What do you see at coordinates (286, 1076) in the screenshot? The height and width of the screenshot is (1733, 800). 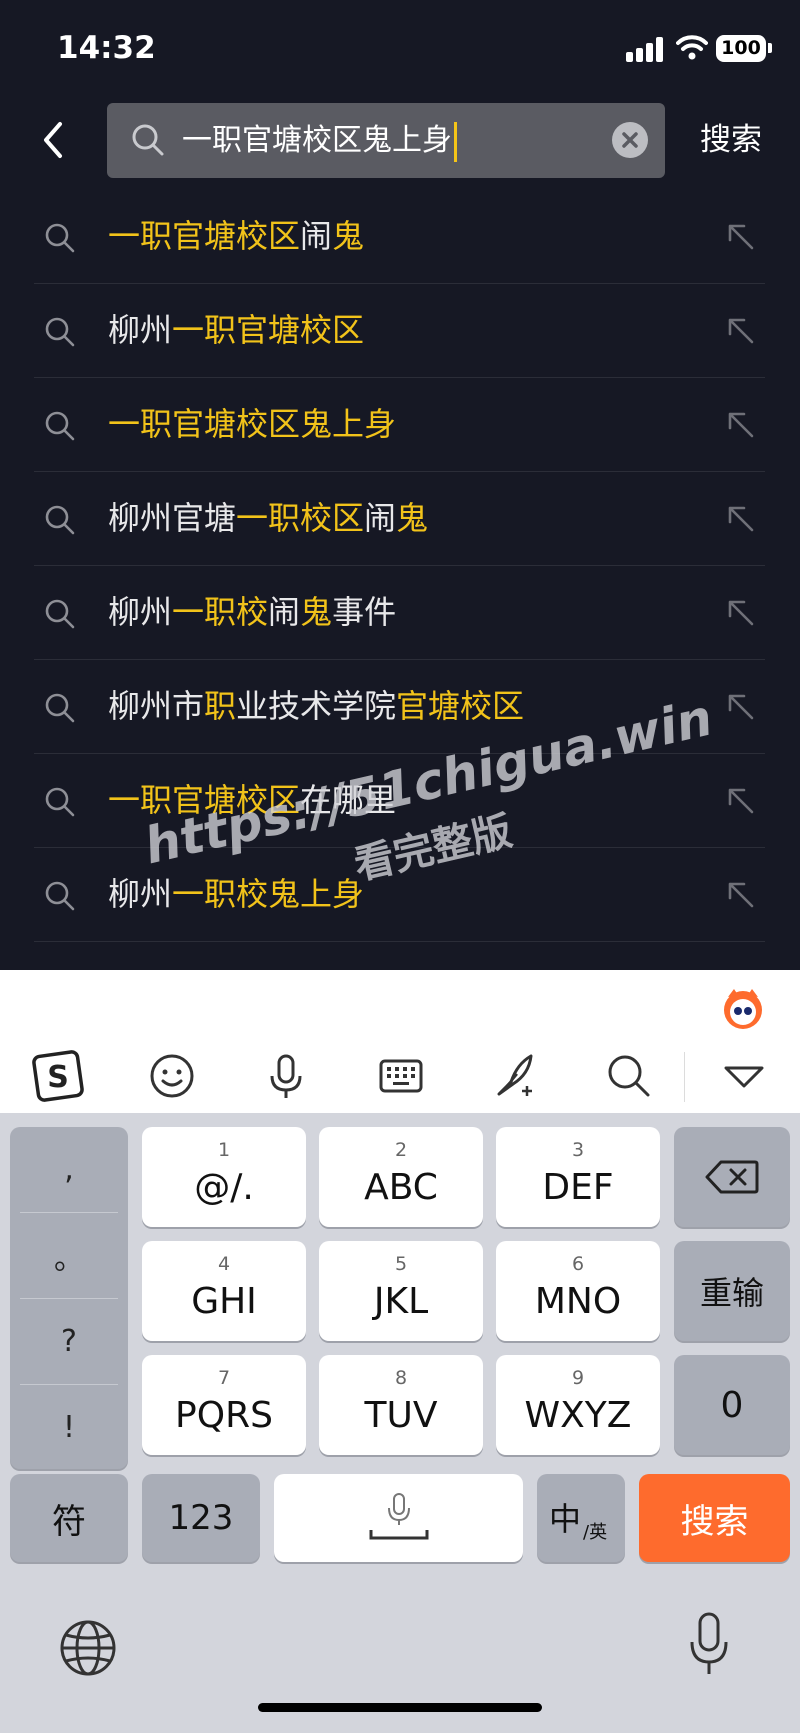 I see `microphone-icon` at bounding box center [286, 1076].